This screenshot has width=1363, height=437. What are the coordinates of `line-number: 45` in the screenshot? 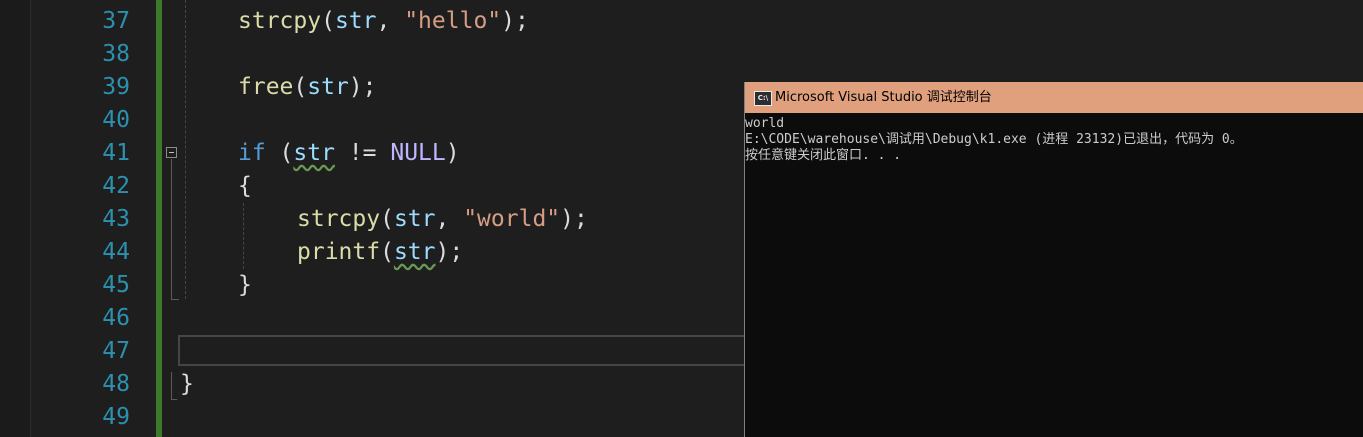 It's located at (116, 285).